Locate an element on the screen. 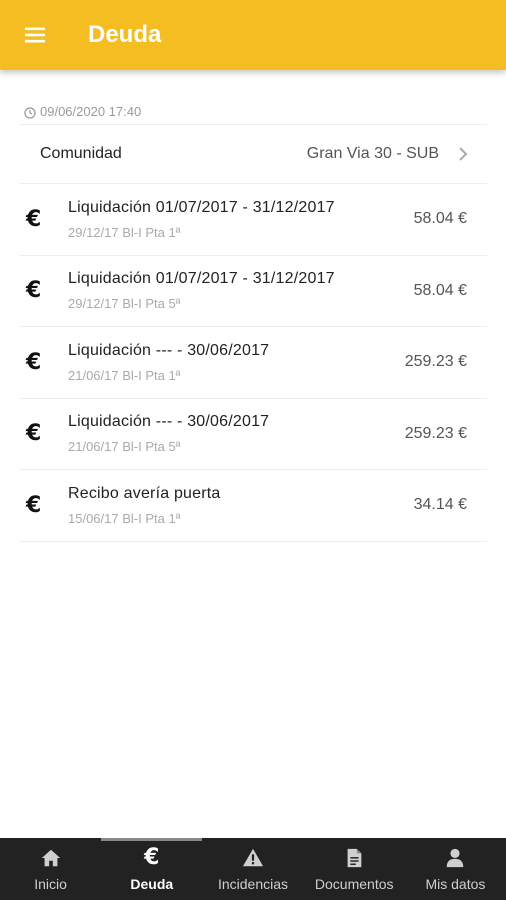 This screenshot has height=900, width=506. last-update: 09/06/2020 17:40 is located at coordinates (253, 97).